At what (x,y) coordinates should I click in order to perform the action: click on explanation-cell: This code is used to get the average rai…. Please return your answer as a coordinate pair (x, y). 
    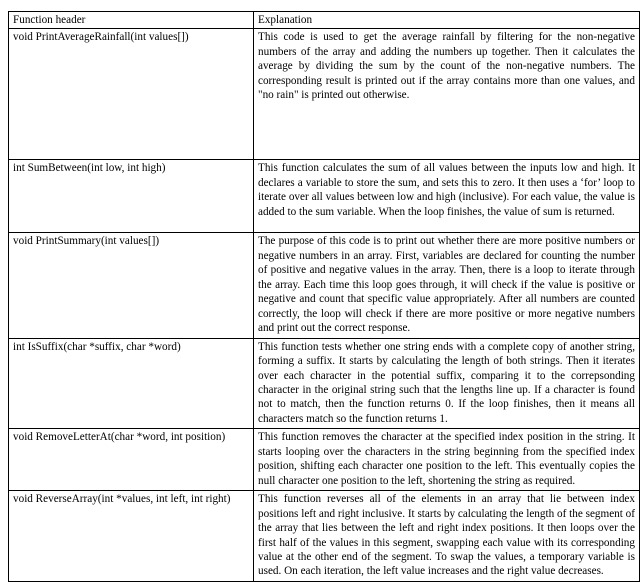
    Looking at the image, I should click on (446, 94).